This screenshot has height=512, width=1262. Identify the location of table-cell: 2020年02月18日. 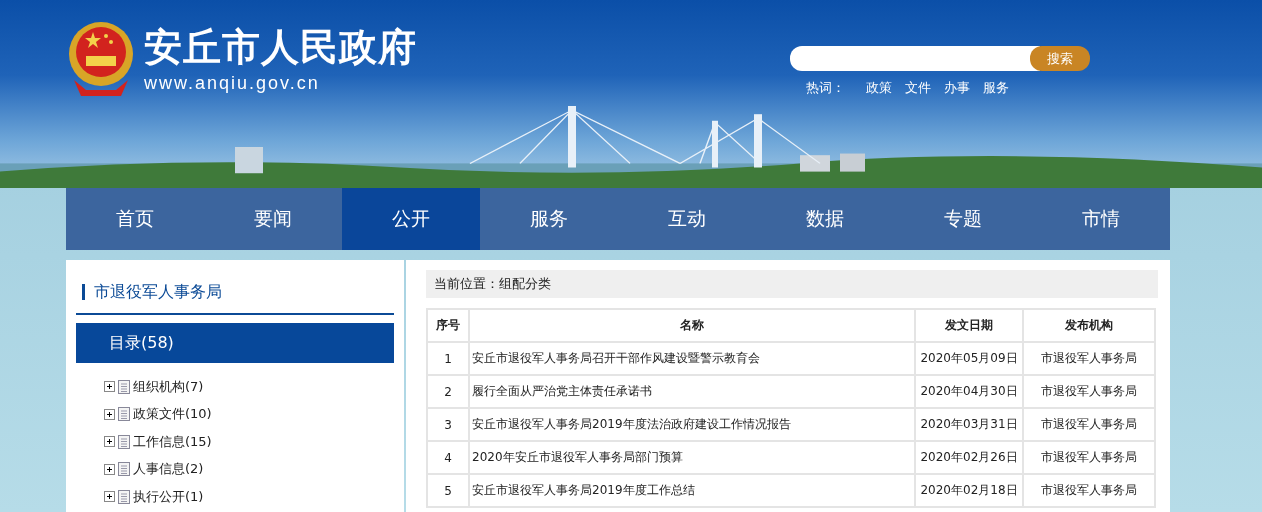
(969, 490).